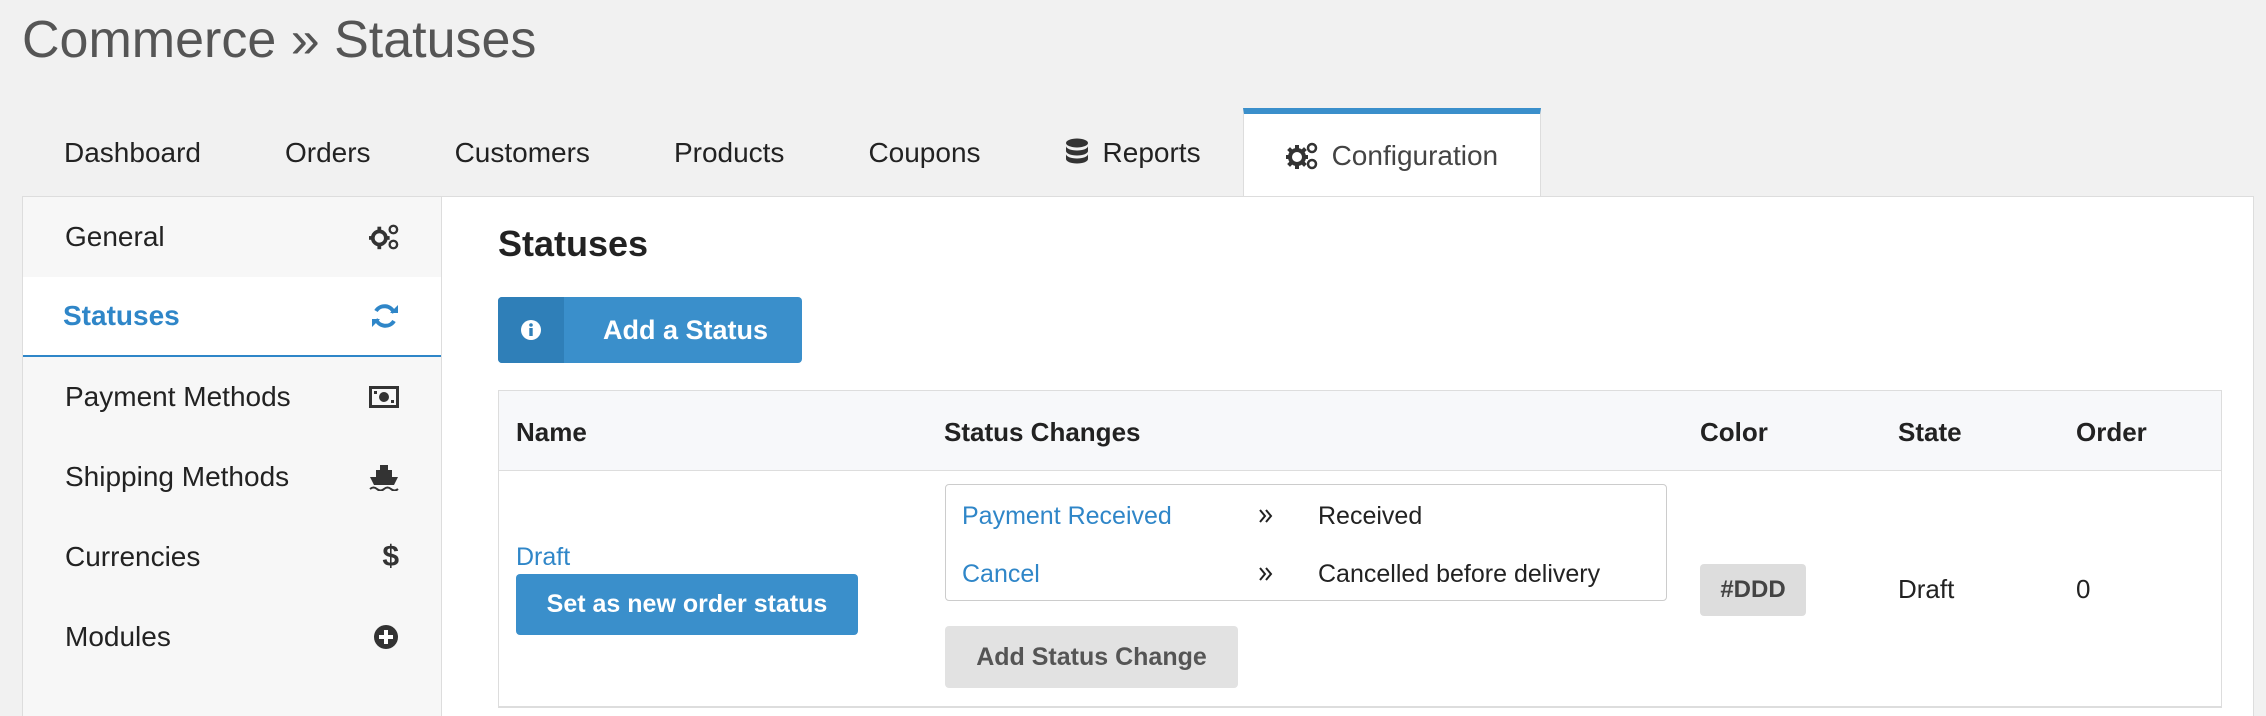 The image size is (2266, 716). What do you see at coordinates (1930, 432) in the screenshot?
I see `header-state: State` at bounding box center [1930, 432].